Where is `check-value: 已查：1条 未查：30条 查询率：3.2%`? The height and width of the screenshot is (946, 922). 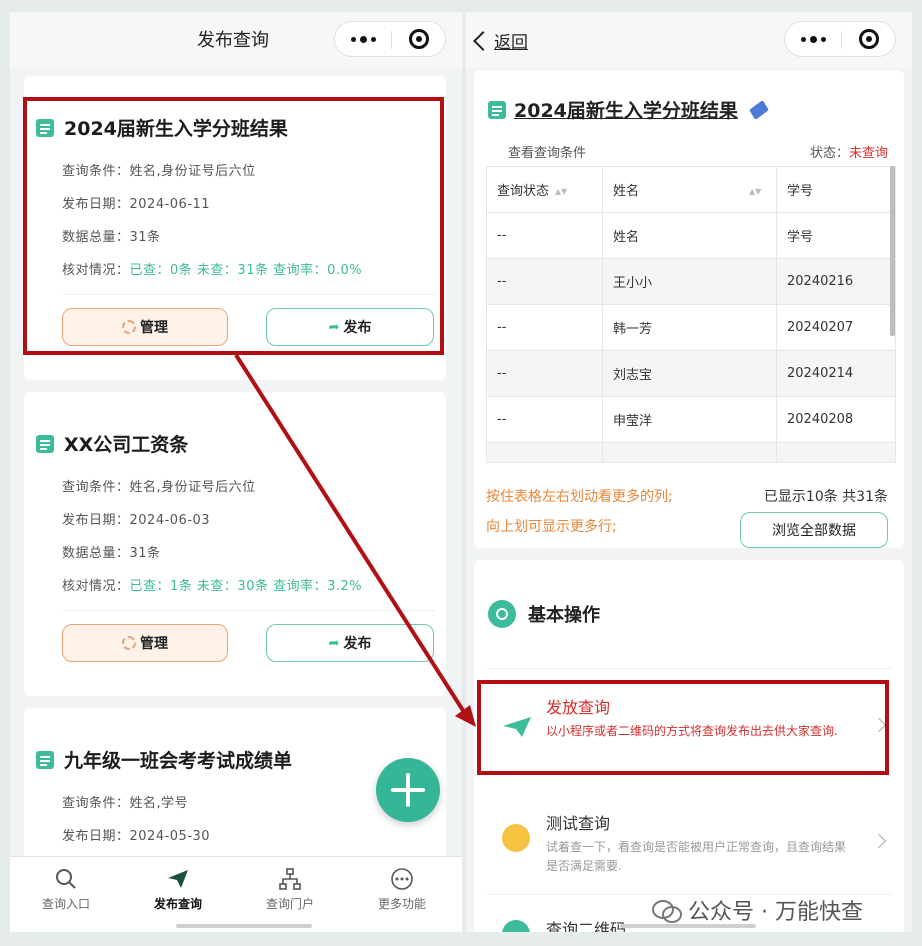
check-value: 已查：1条 未查：30条 查询率：3.2% is located at coordinates (246, 586).